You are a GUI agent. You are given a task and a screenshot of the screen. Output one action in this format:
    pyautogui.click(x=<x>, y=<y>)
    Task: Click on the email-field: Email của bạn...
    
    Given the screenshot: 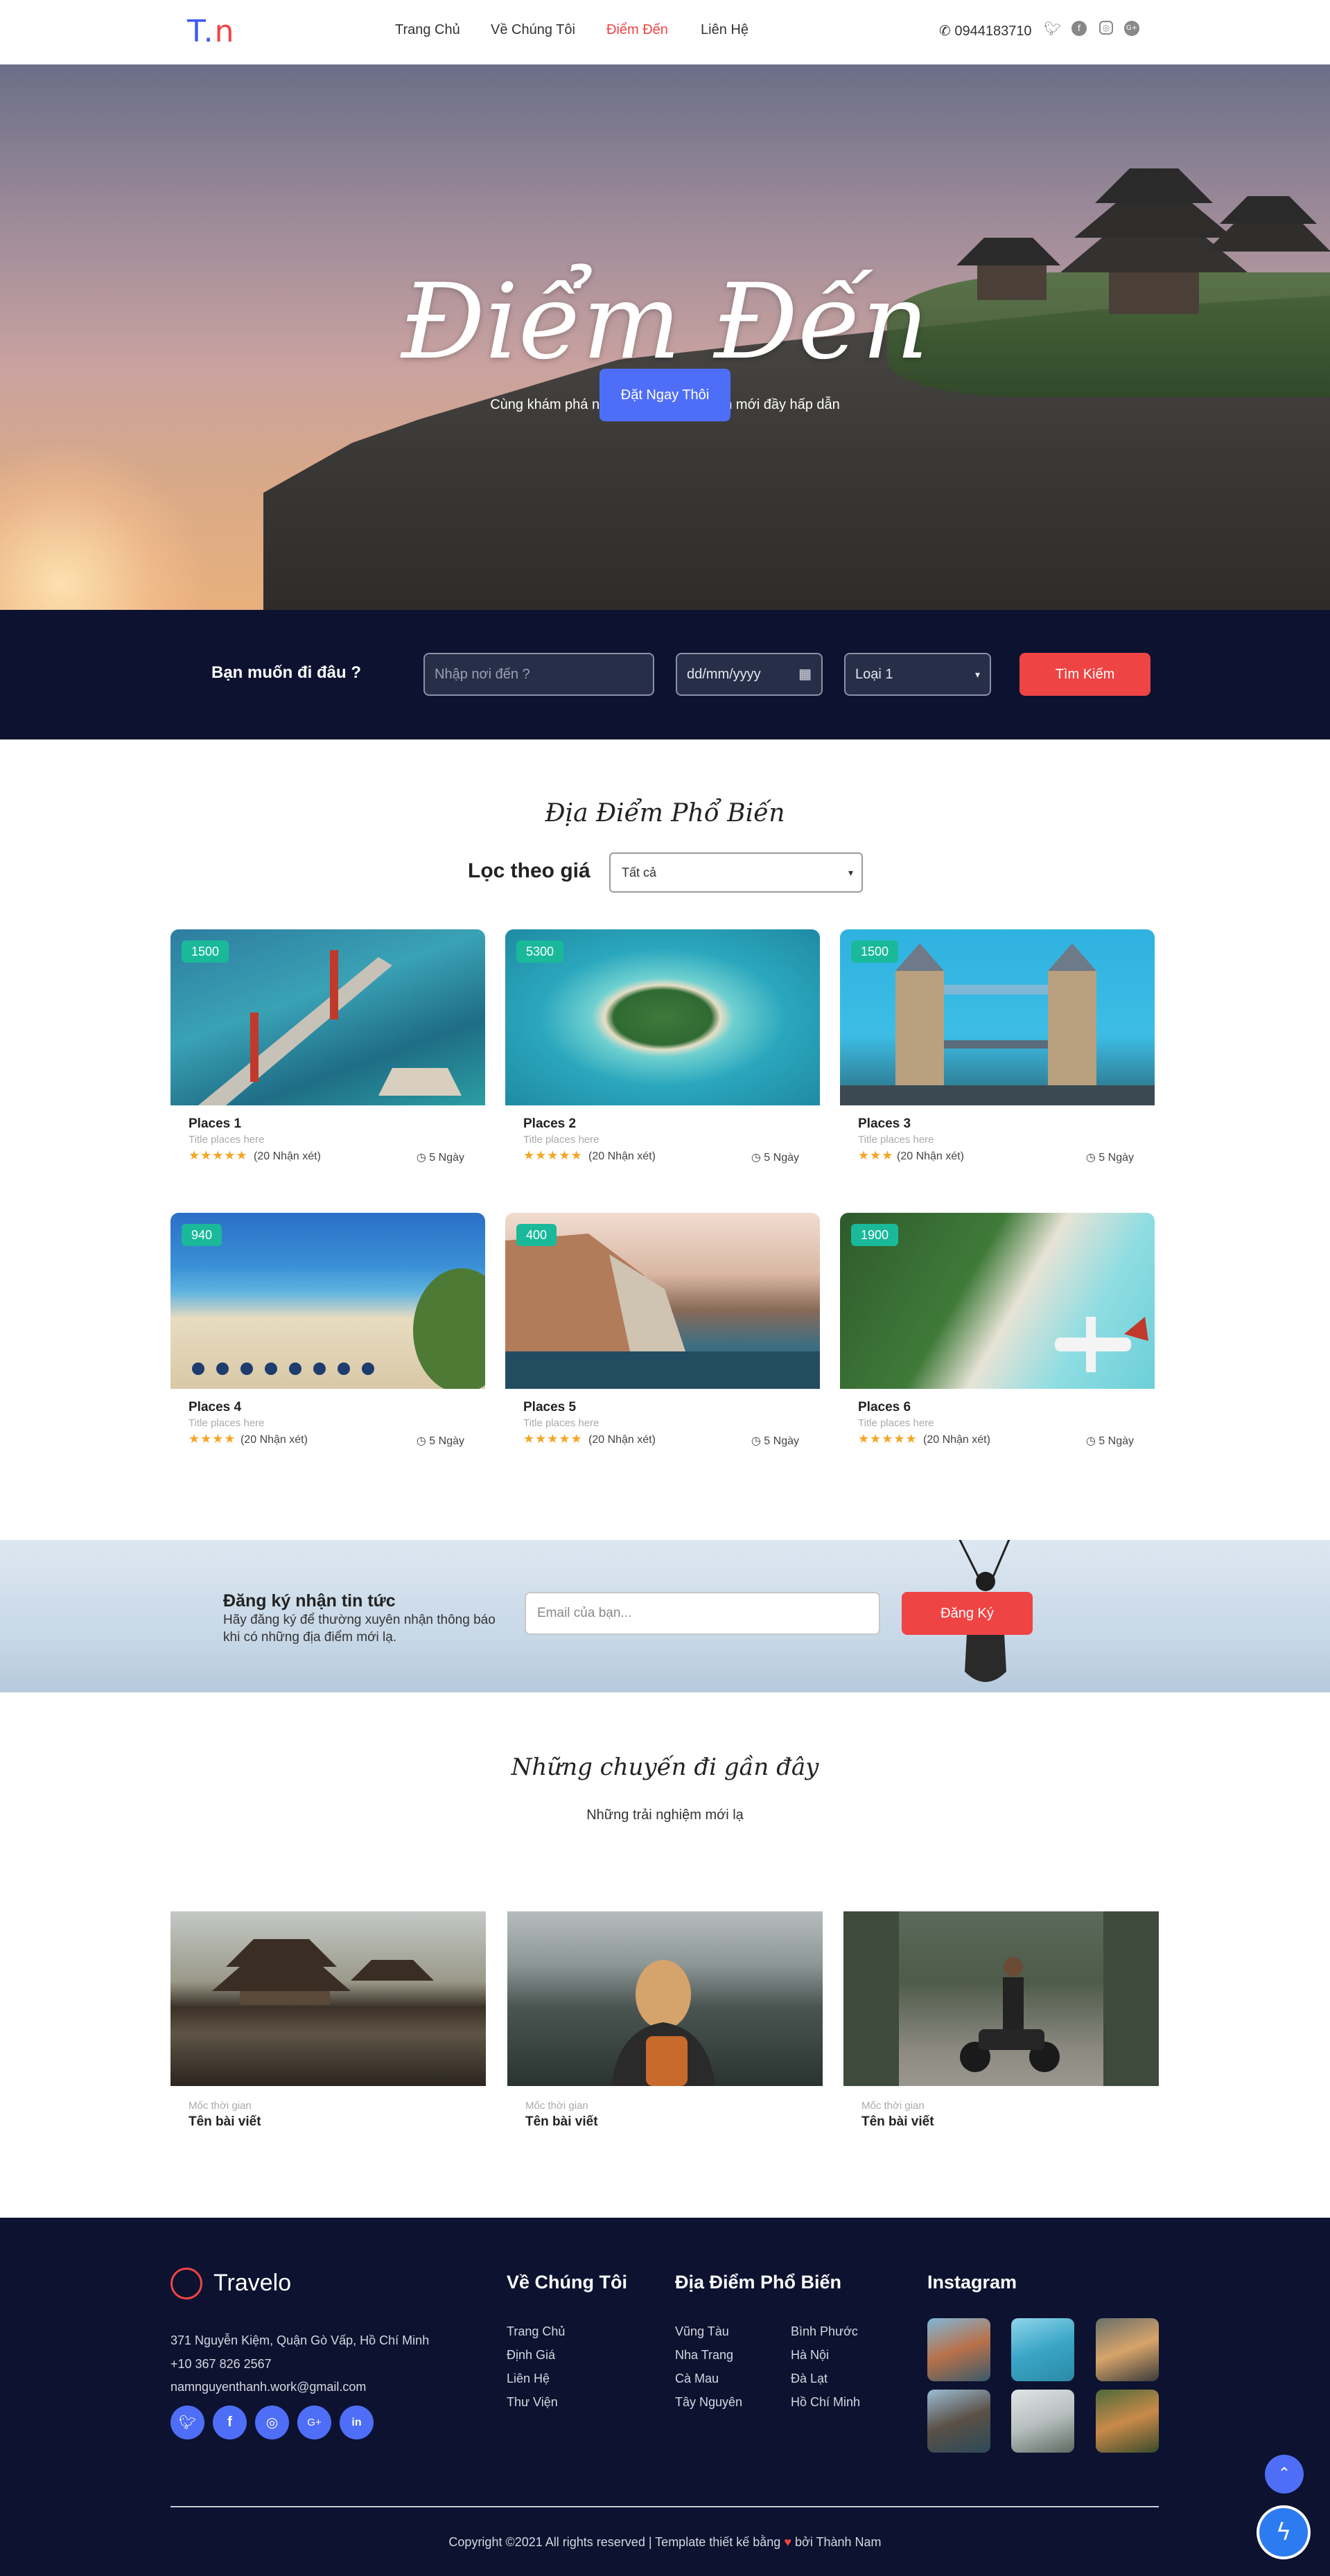 What is the action you would take?
    pyautogui.click(x=702, y=1613)
    